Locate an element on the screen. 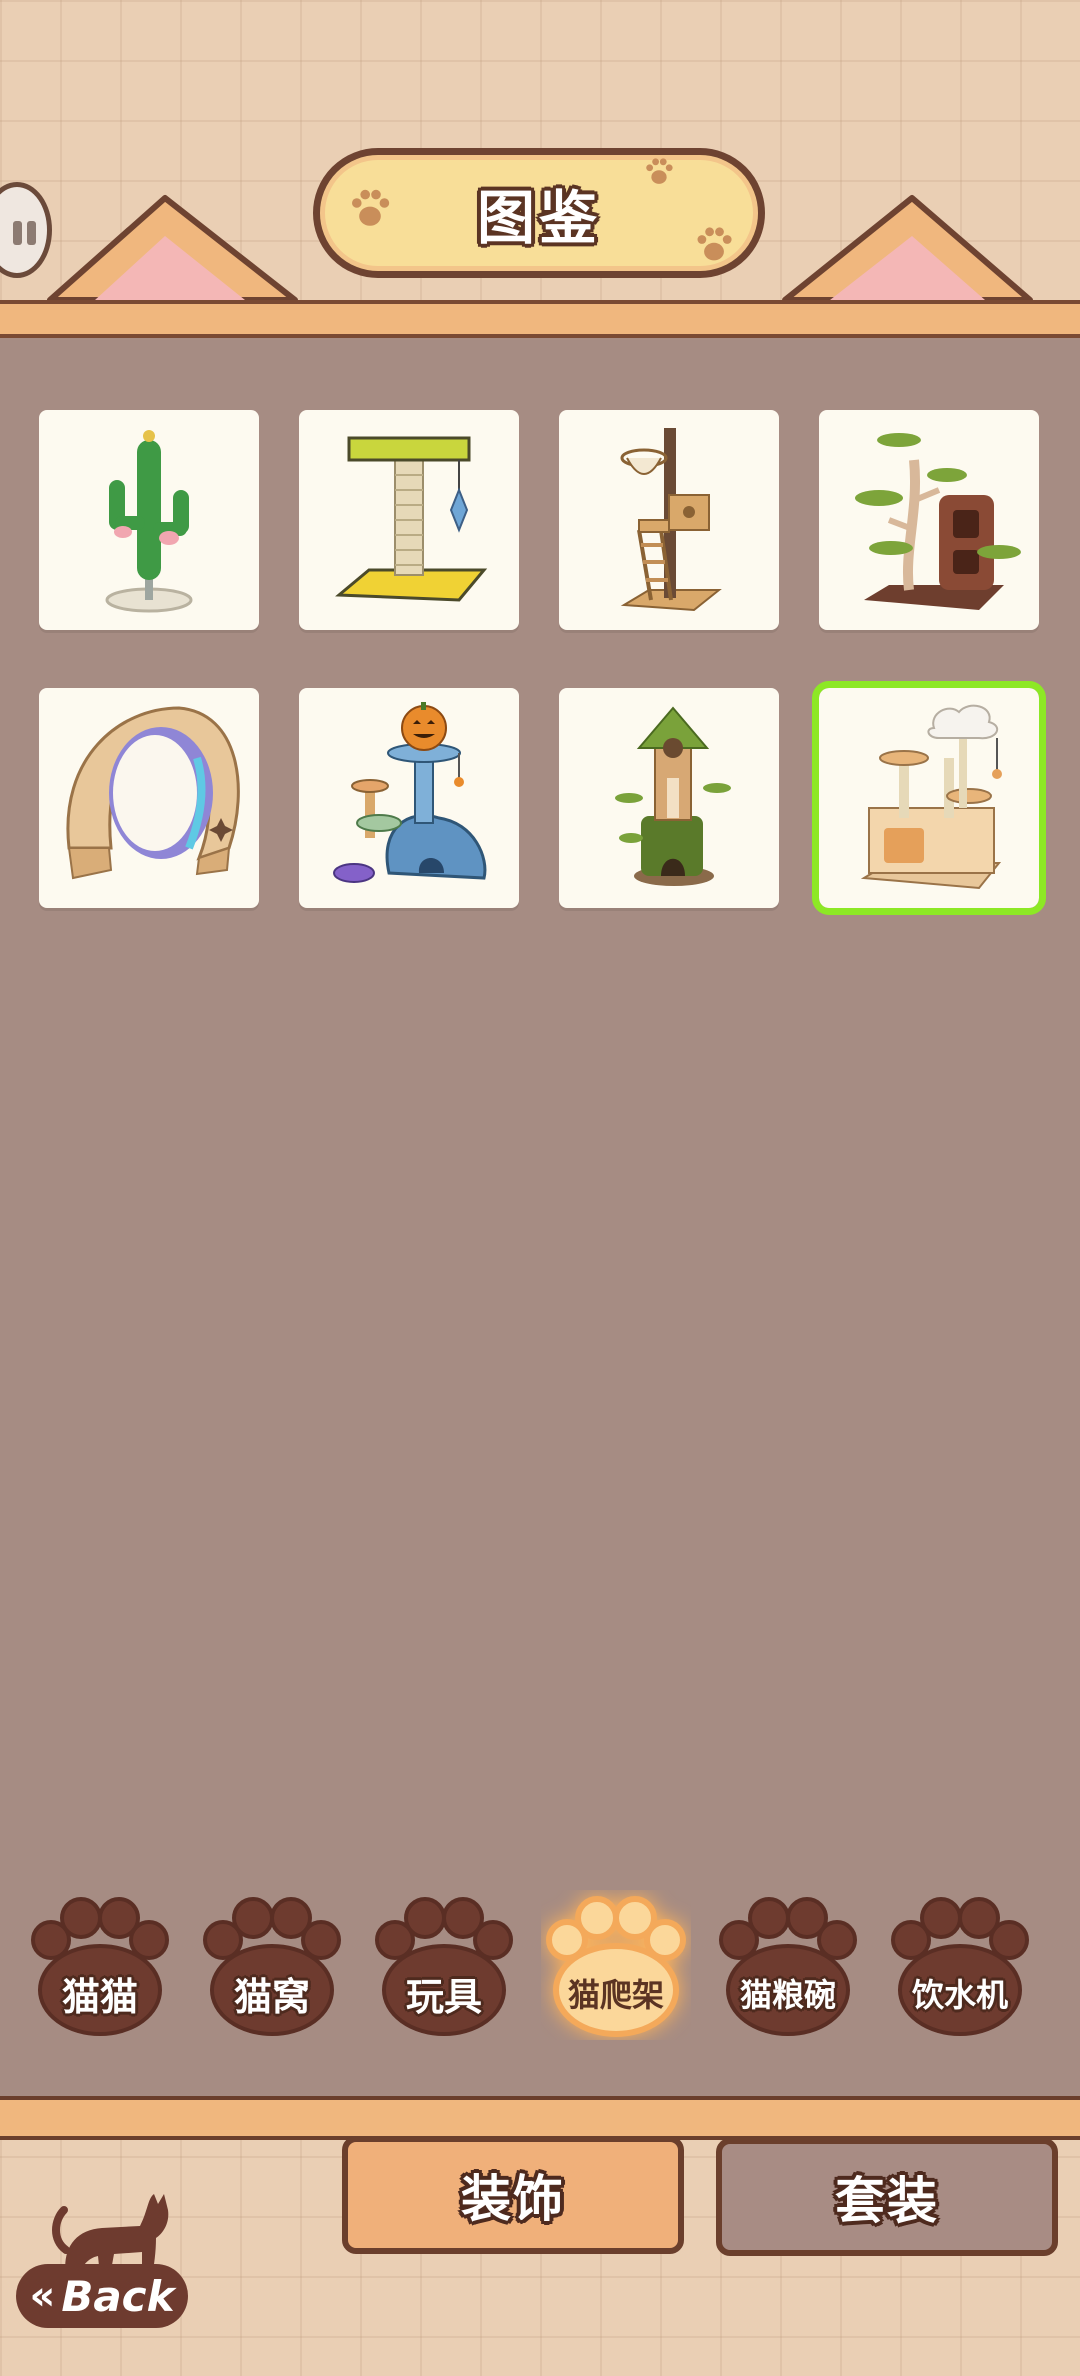 The height and width of the screenshot is (2376, 1080). back-pill: « Back is located at coordinates (102, 2296).